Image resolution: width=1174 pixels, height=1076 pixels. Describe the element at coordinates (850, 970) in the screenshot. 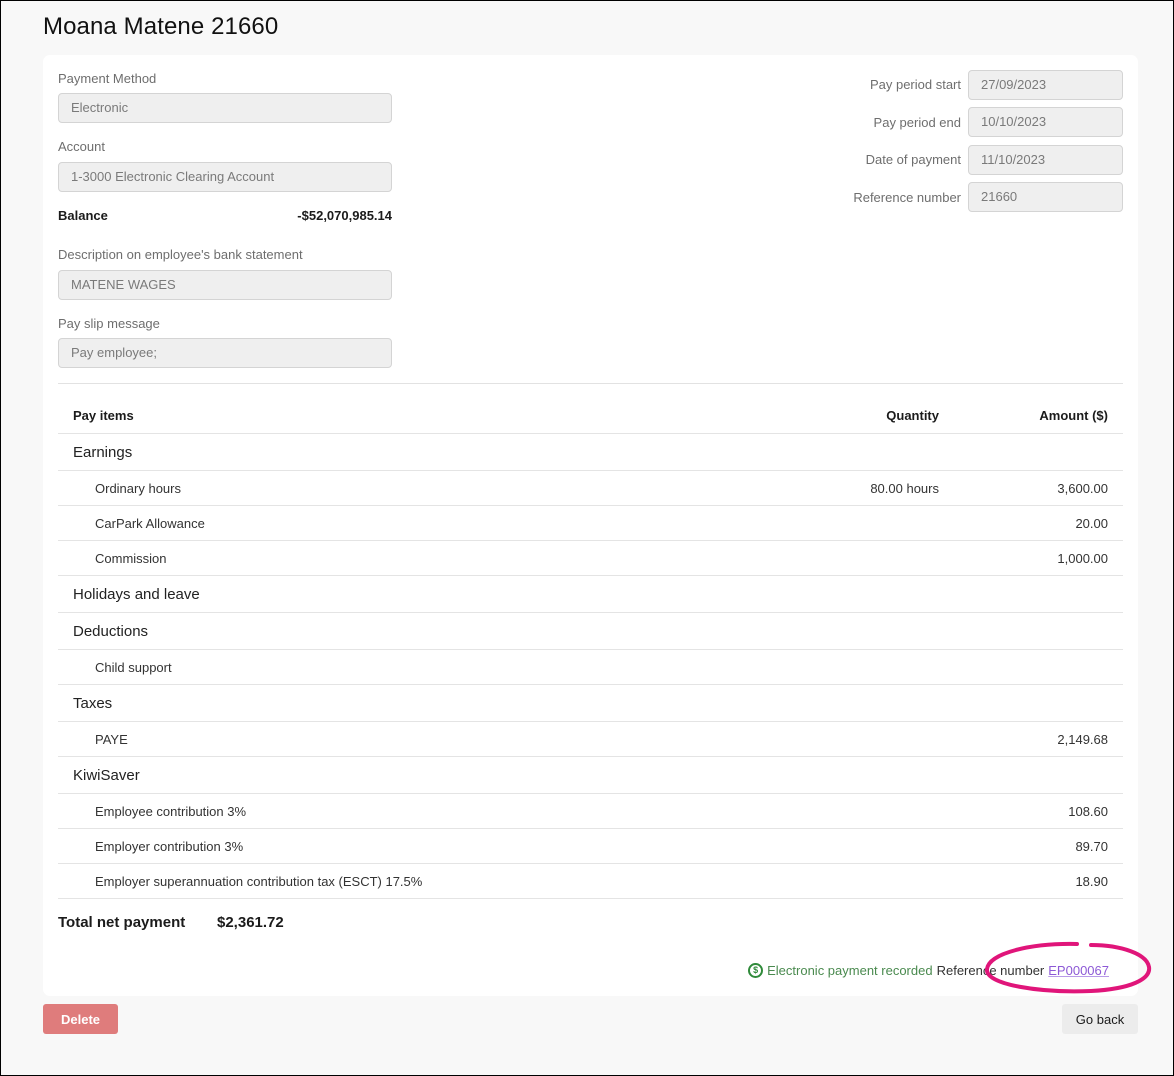

I see `status-text: Electronic payment recorded` at that location.